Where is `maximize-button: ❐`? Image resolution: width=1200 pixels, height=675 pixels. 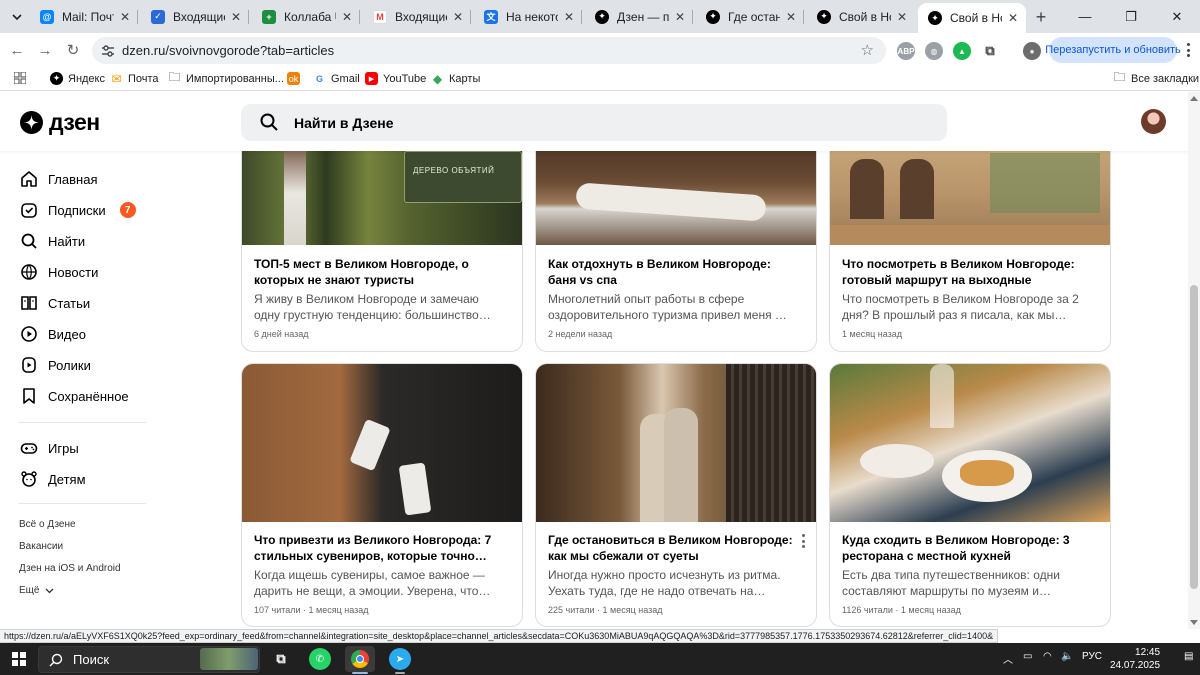 maximize-button: ❐ is located at coordinates (1131, 16).